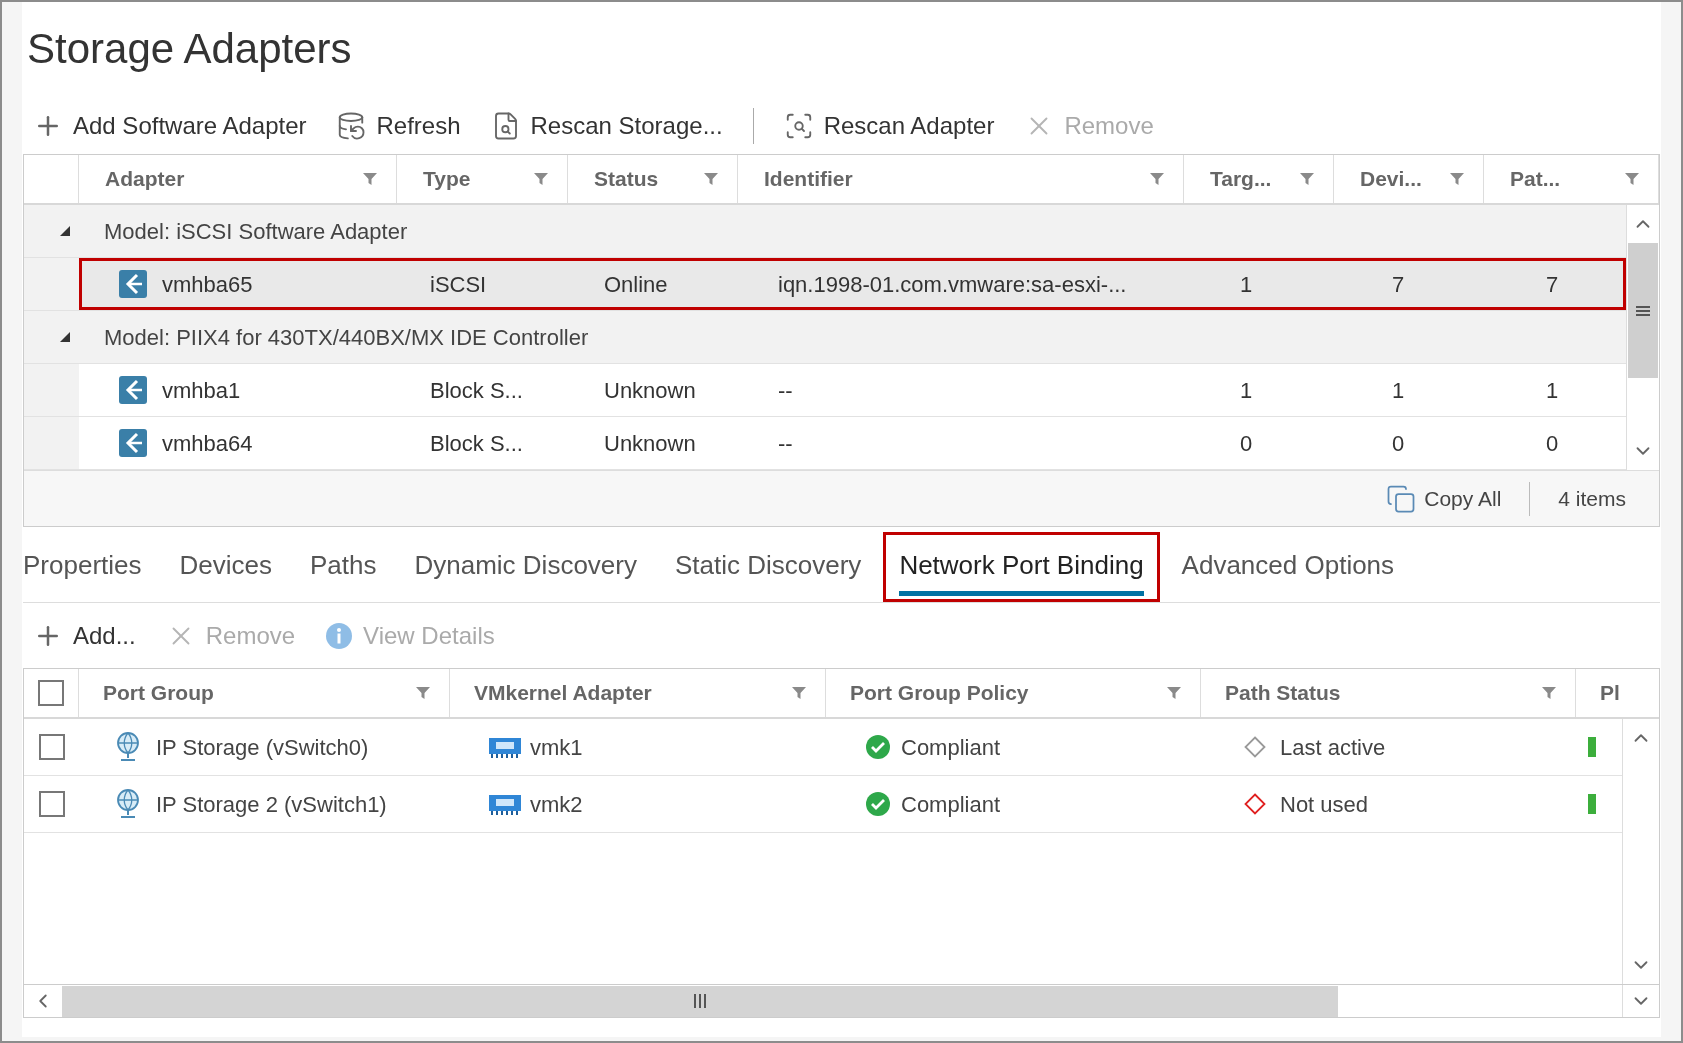  Describe the element at coordinates (1013, 693) in the screenshot. I see `column-header: Port Group Policy` at that location.